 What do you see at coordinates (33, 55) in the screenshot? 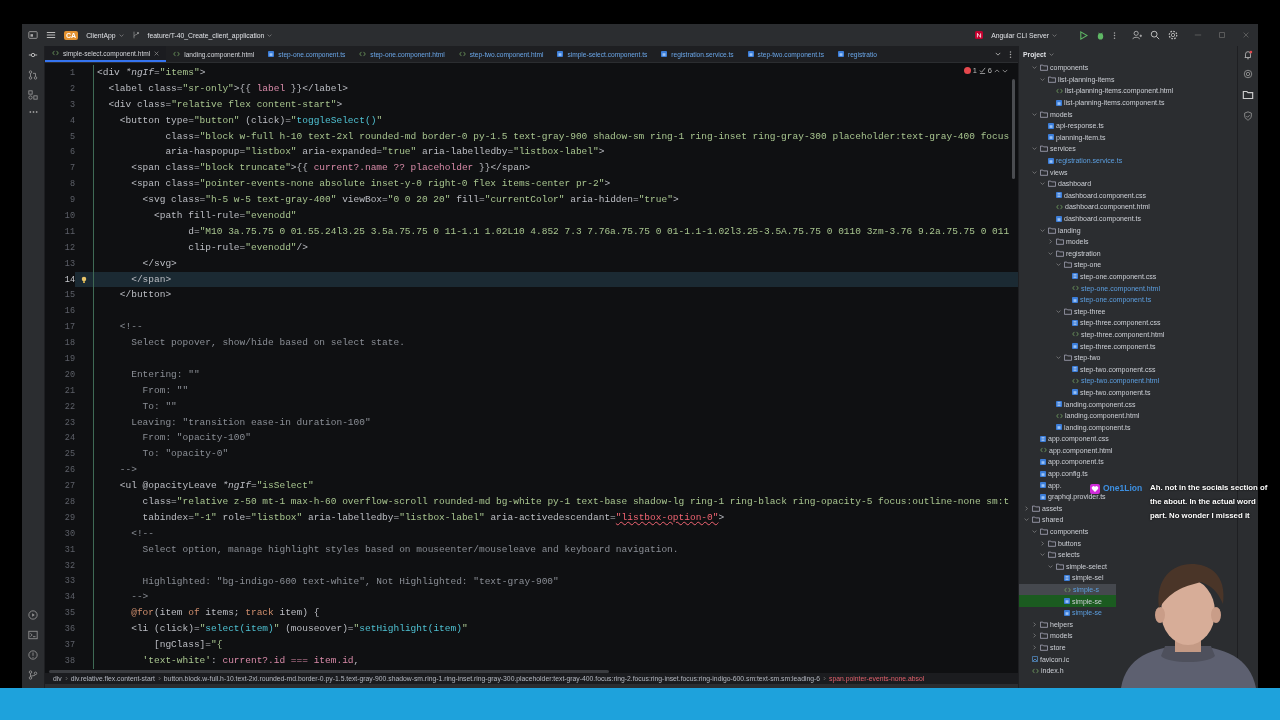
I see `pin-icon` at bounding box center [33, 55].